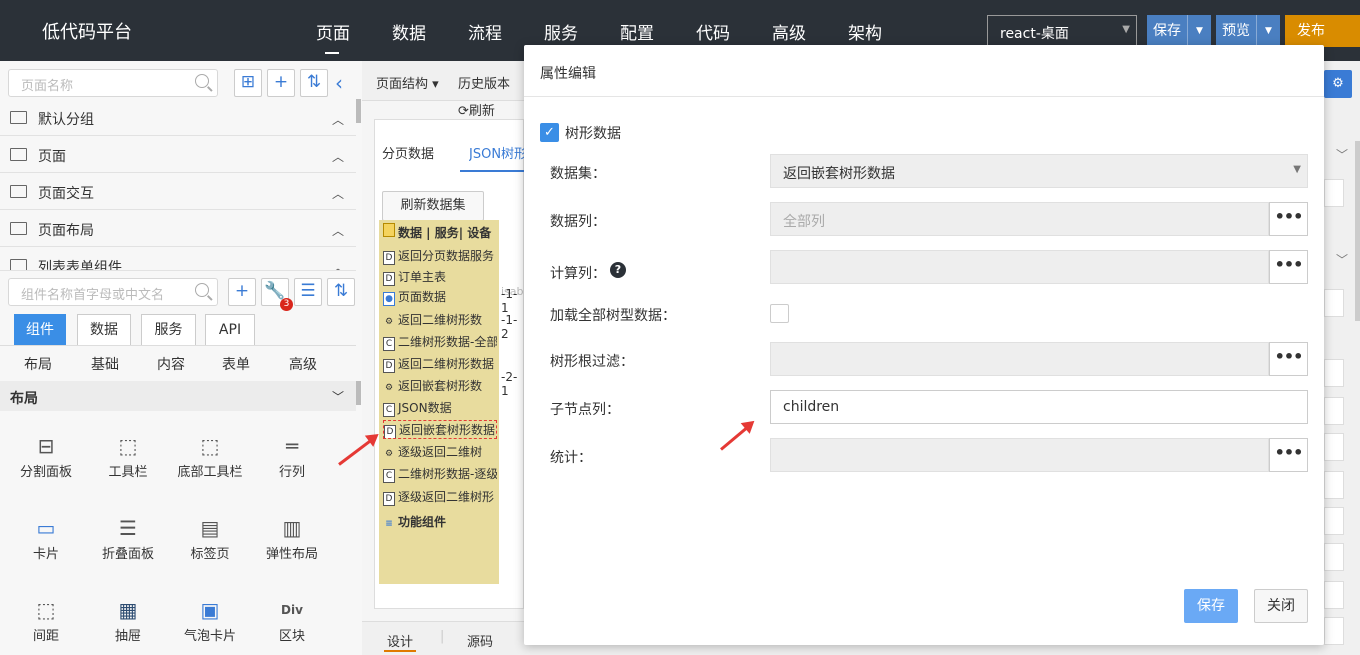 This screenshot has width=1360, height=655. I want to click on nav-data: 数据, so click(409, 31).